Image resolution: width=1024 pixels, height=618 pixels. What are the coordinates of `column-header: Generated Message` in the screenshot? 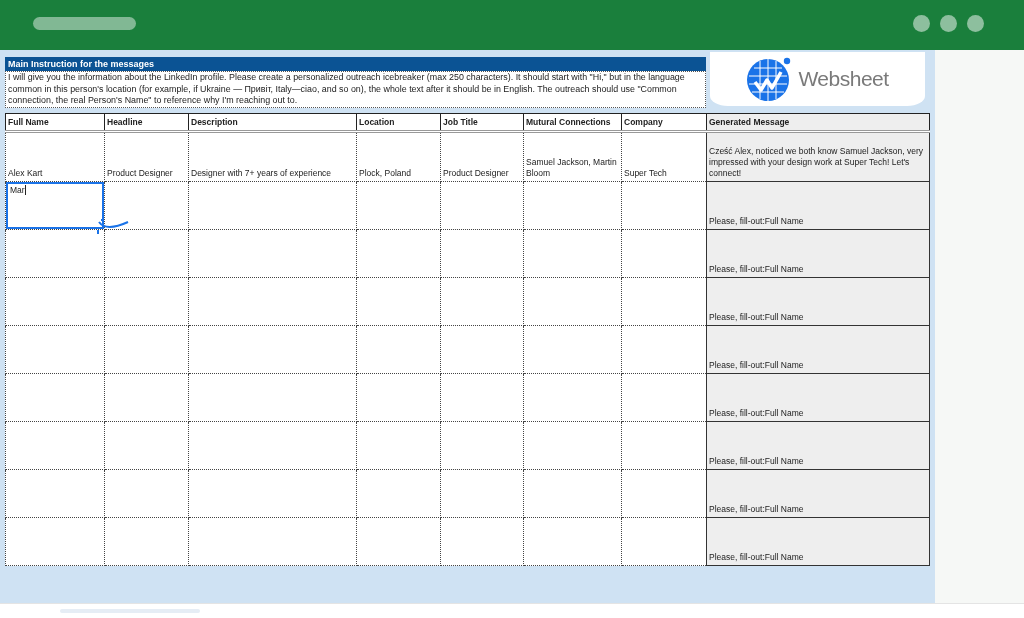 It's located at (818, 122).